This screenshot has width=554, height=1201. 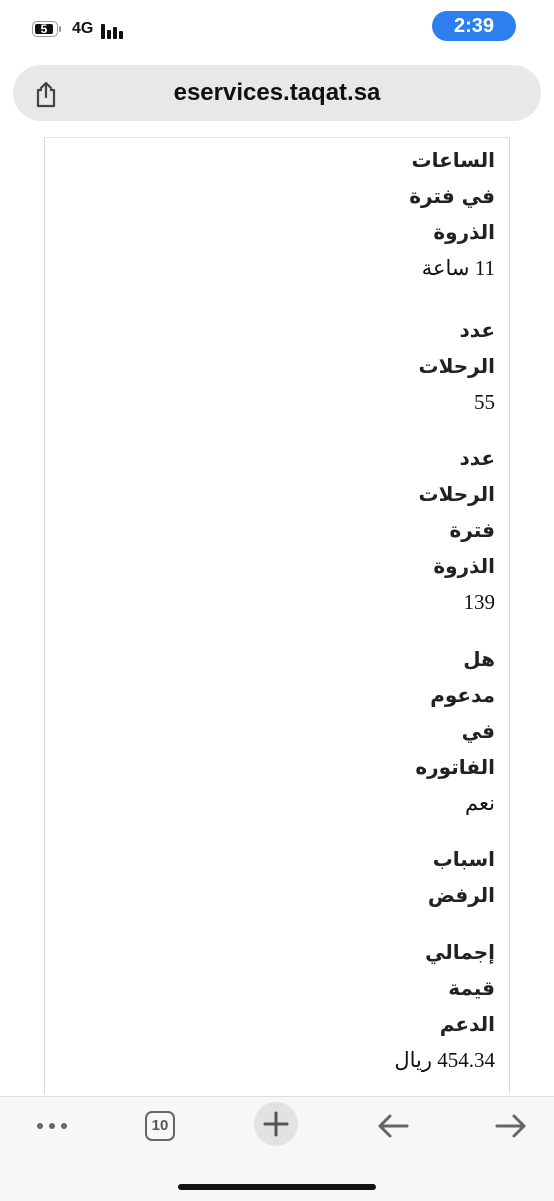 I want to click on field-trip-count: عدد الرحلات 55, so click(x=456, y=366).